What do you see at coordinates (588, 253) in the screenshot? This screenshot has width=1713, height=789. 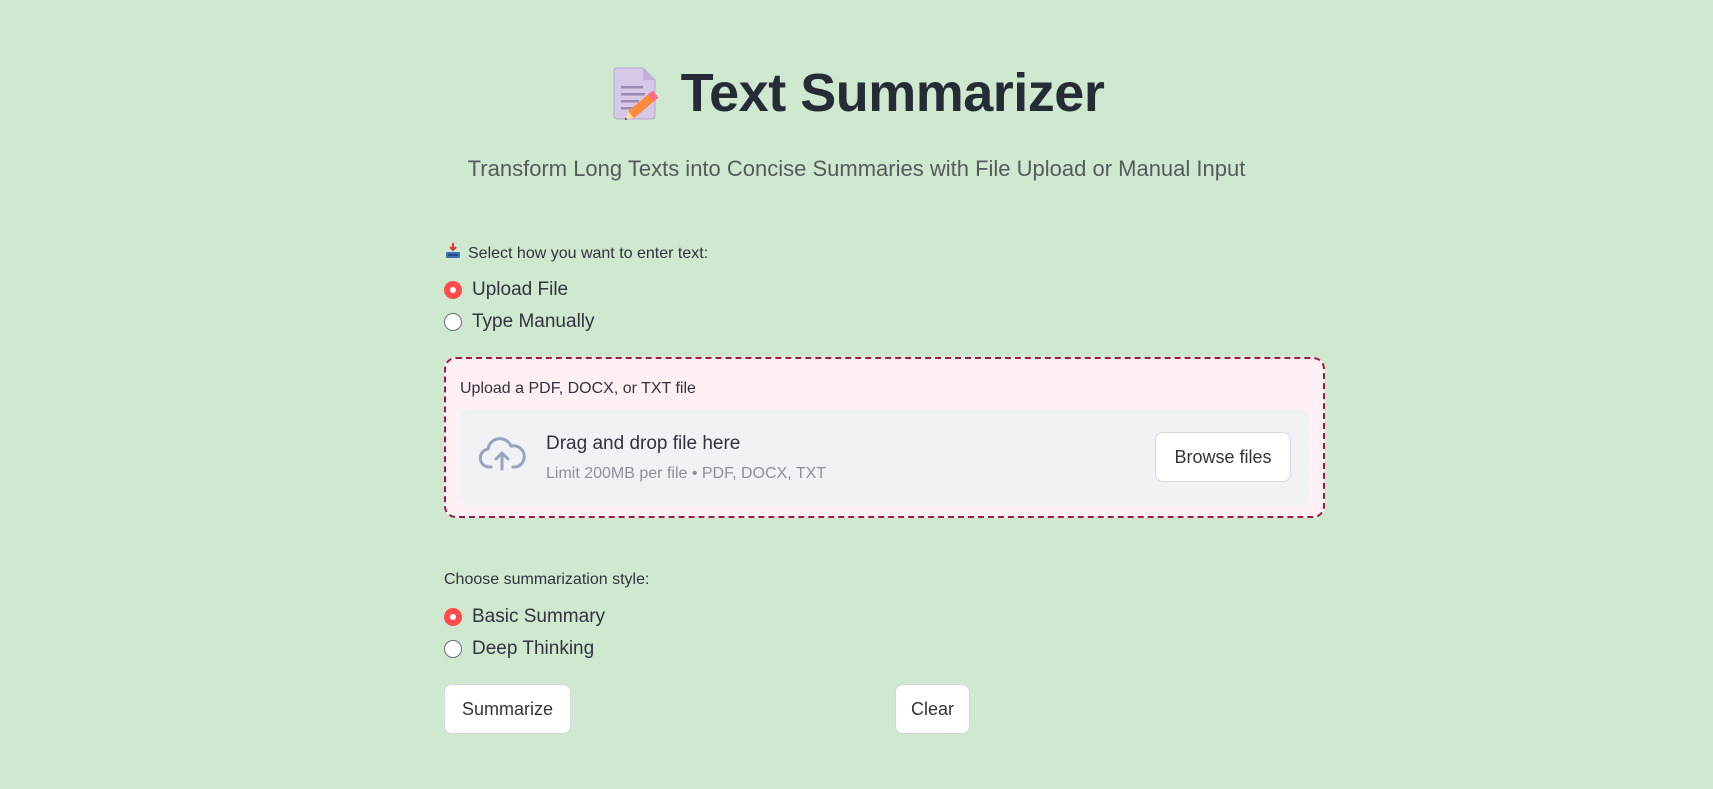 I see `input-method-label-text: Select how you want to enter text:` at bounding box center [588, 253].